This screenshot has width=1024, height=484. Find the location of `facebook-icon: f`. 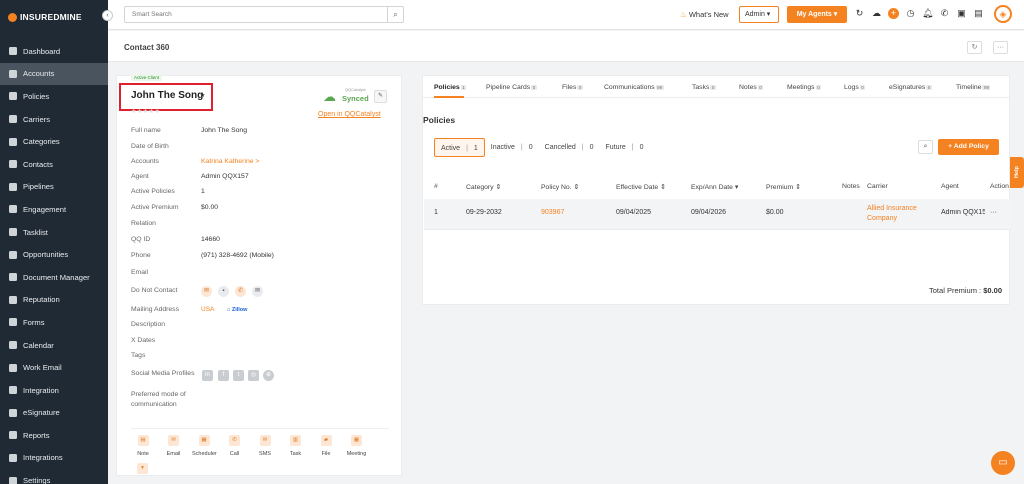

facebook-icon: f is located at coordinates (223, 375).